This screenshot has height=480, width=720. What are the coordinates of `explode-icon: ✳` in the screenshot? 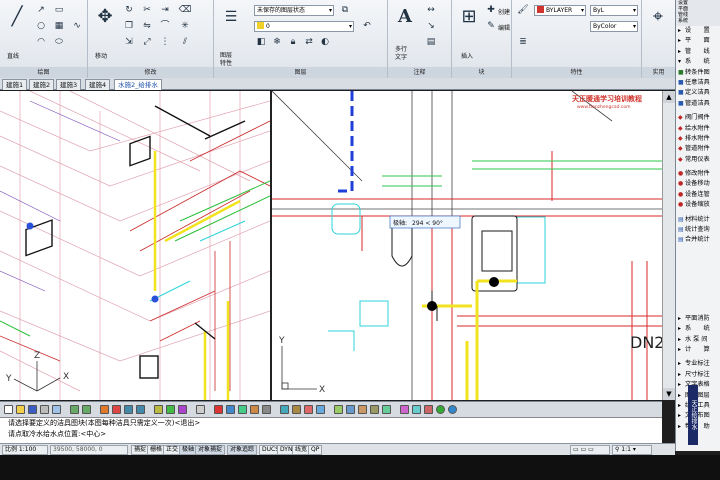 It's located at (185, 26).